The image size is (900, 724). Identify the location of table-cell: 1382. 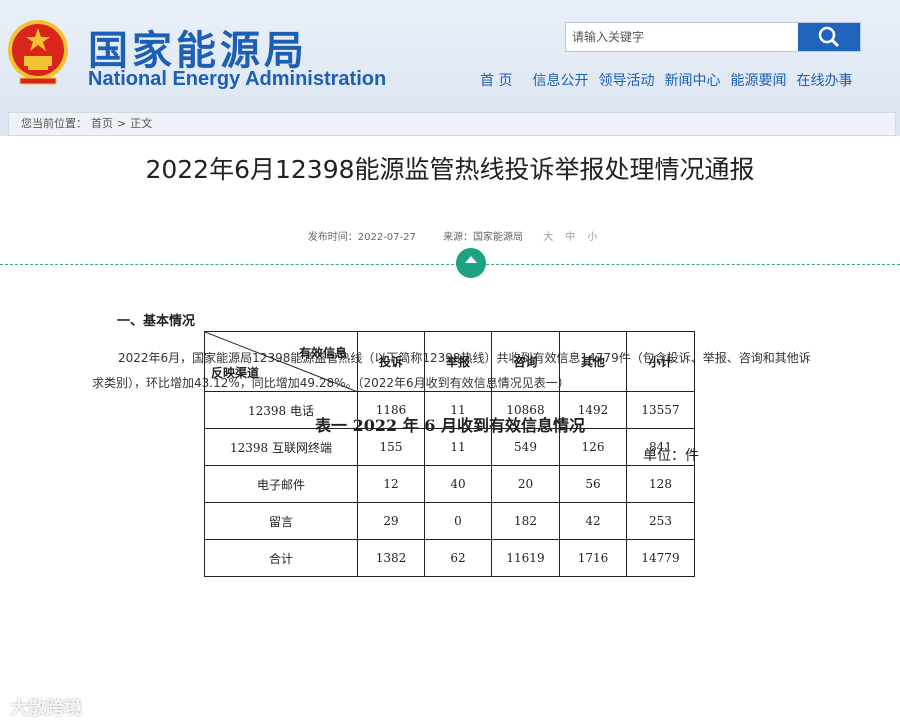
(391, 558).